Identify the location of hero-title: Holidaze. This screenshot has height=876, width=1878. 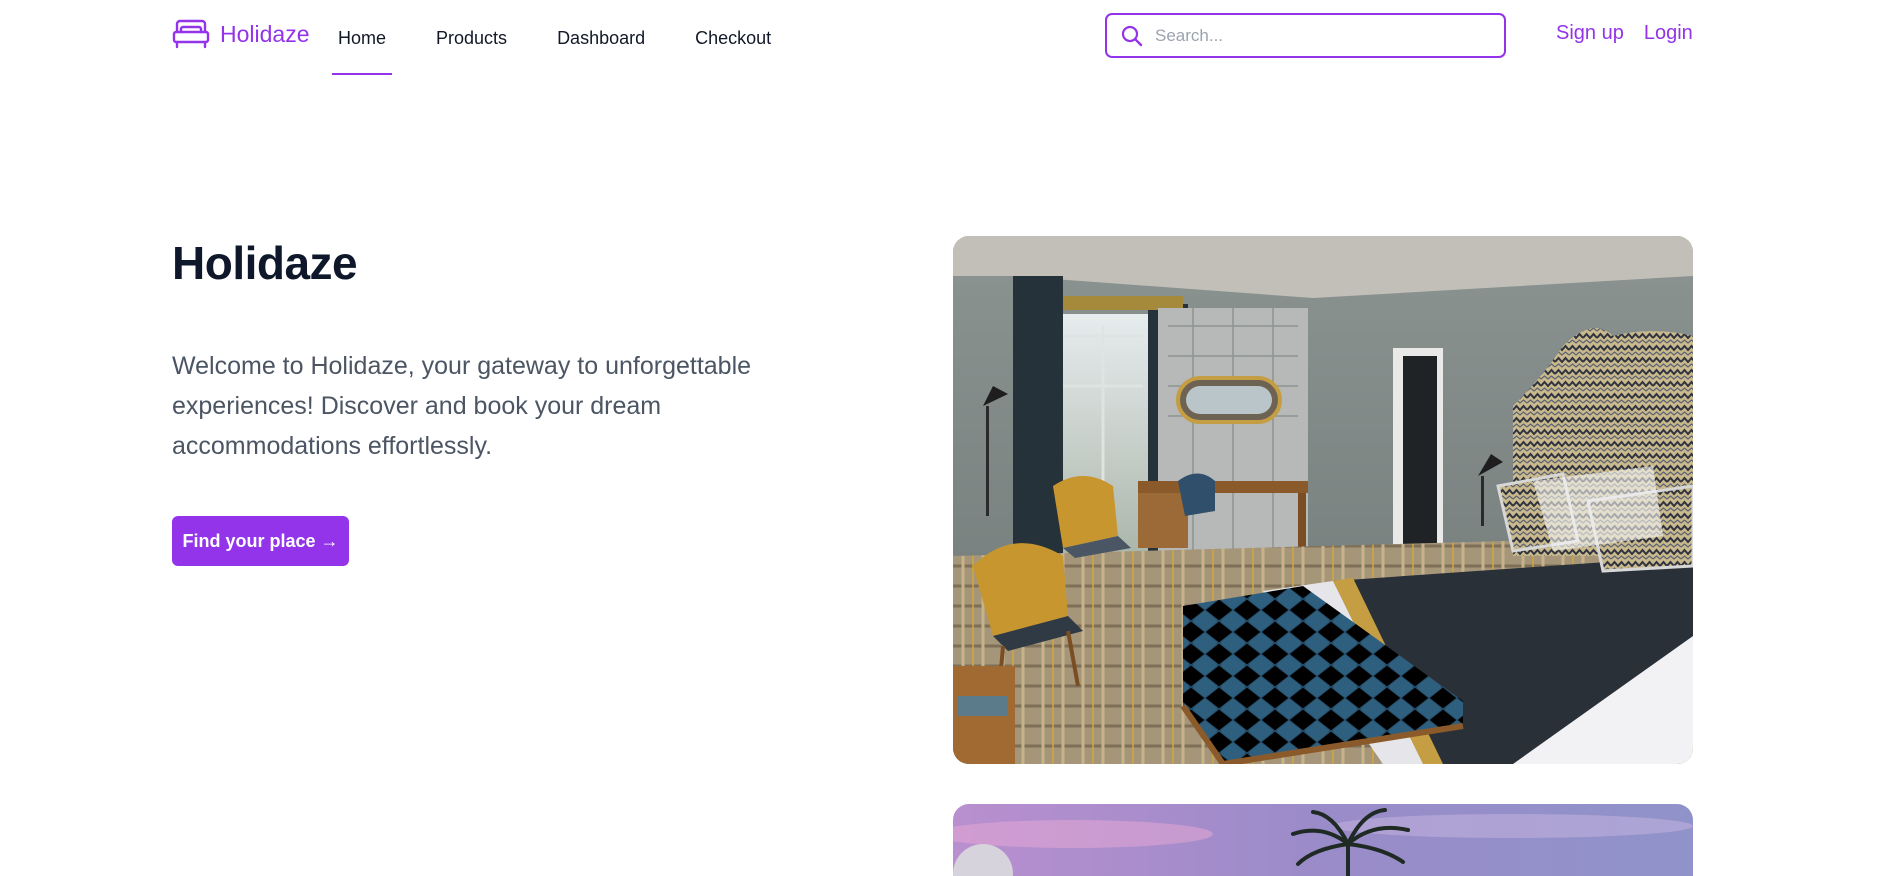
(265, 263).